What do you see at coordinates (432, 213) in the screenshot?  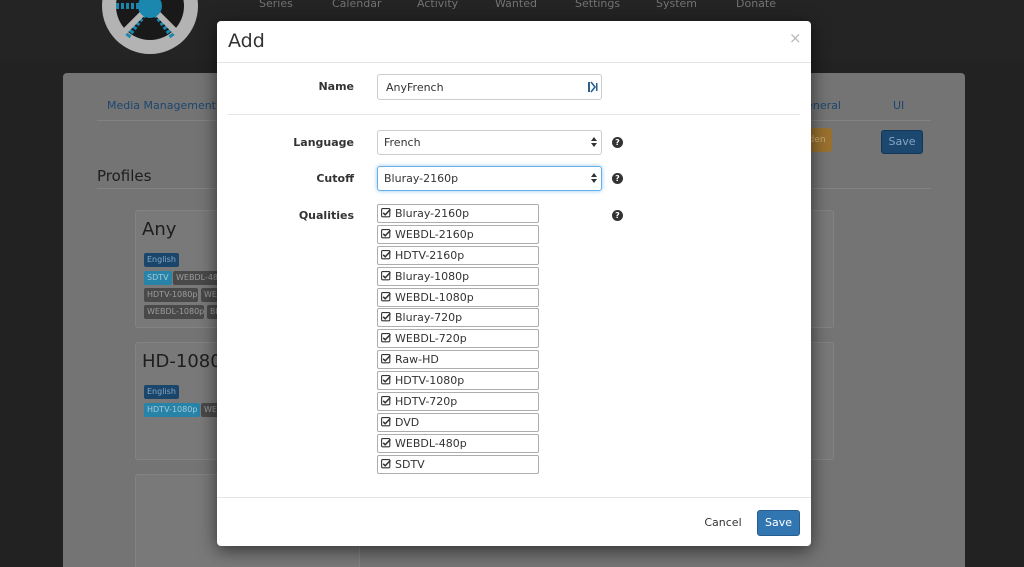 I see `quality-item-label: Bluray-2160p` at bounding box center [432, 213].